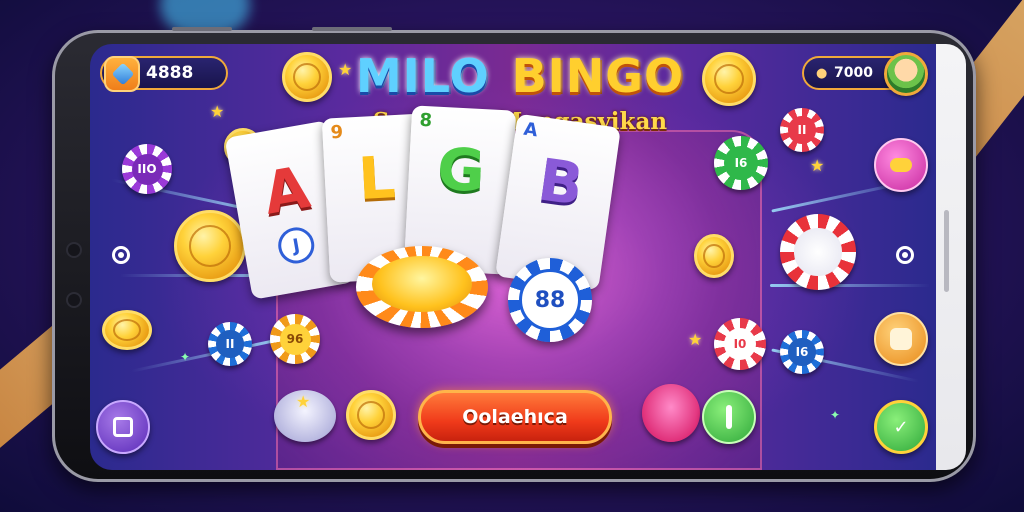 The width and height of the screenshot is (1024, 512). Describe the element at coordinates (853, 73) in the screenshot. I see `players-value: 7000` at that location.